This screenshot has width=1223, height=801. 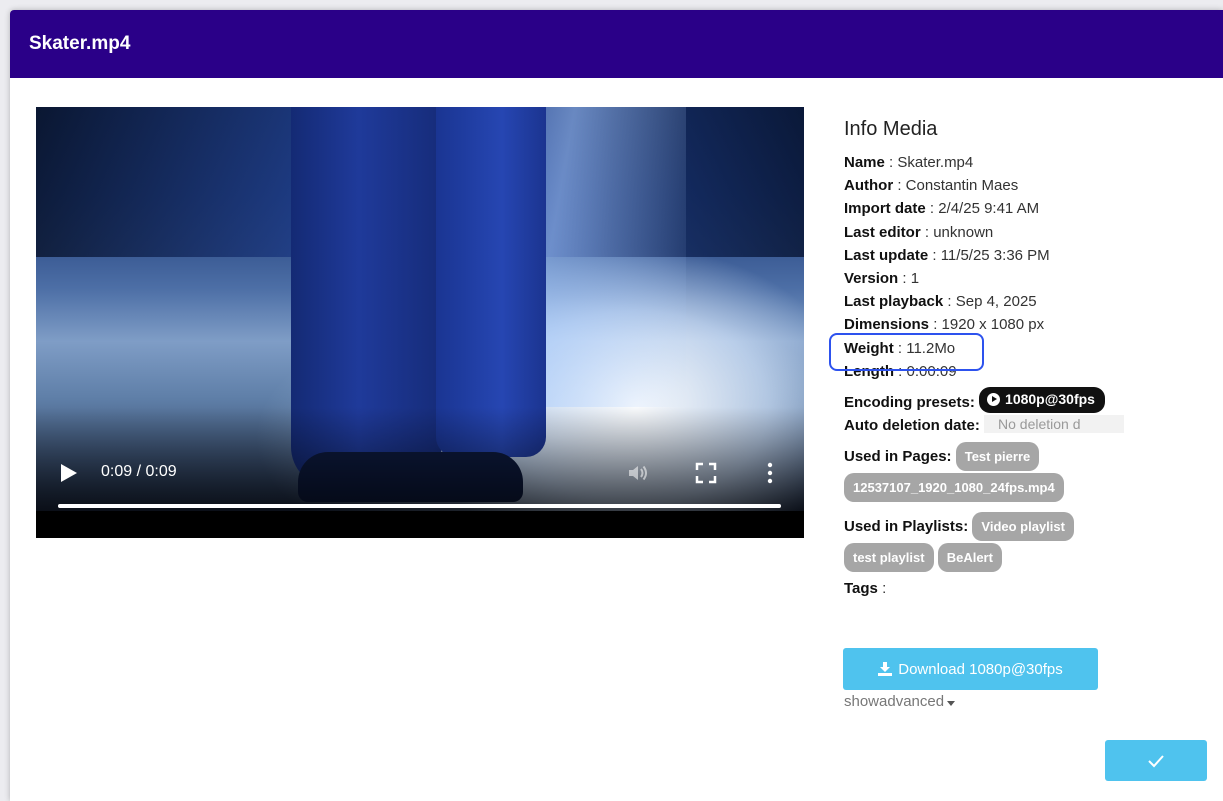 What do you see at coordinates (940, 302) in the screenshot?
I see `info-row-last-playback: Last playback : Sep 4, 2025` at bounding box center [940, 302].